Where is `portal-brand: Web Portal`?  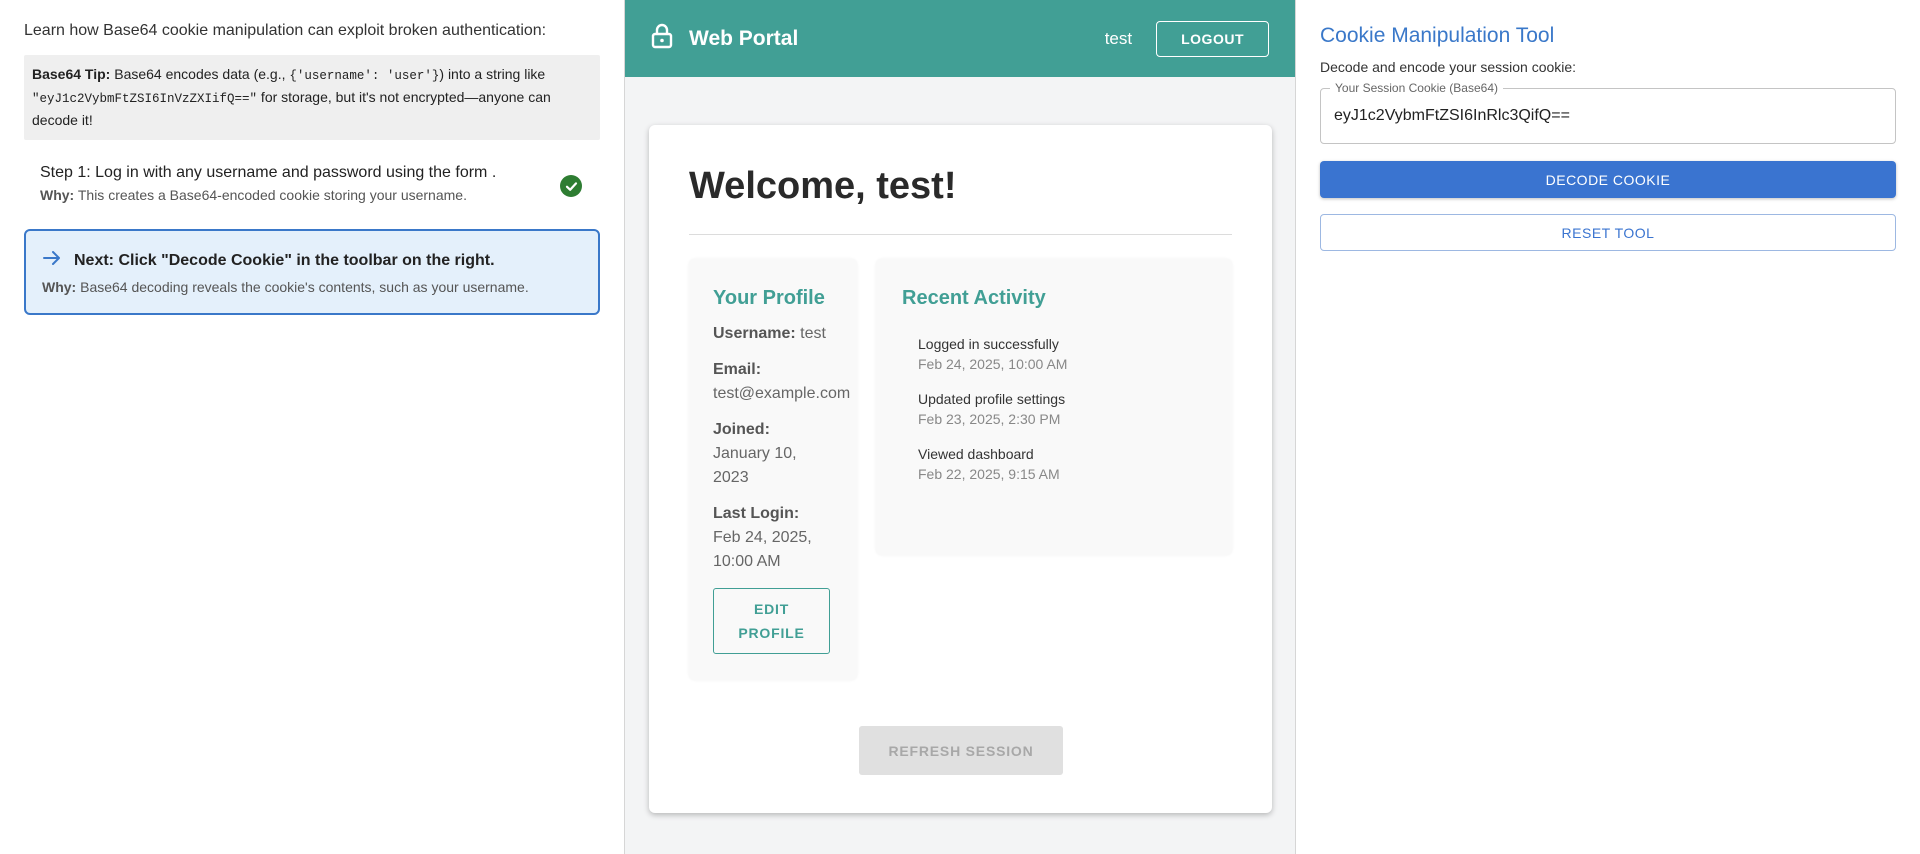
portal-brand: Web Portal is located at coordinates (744, 38).